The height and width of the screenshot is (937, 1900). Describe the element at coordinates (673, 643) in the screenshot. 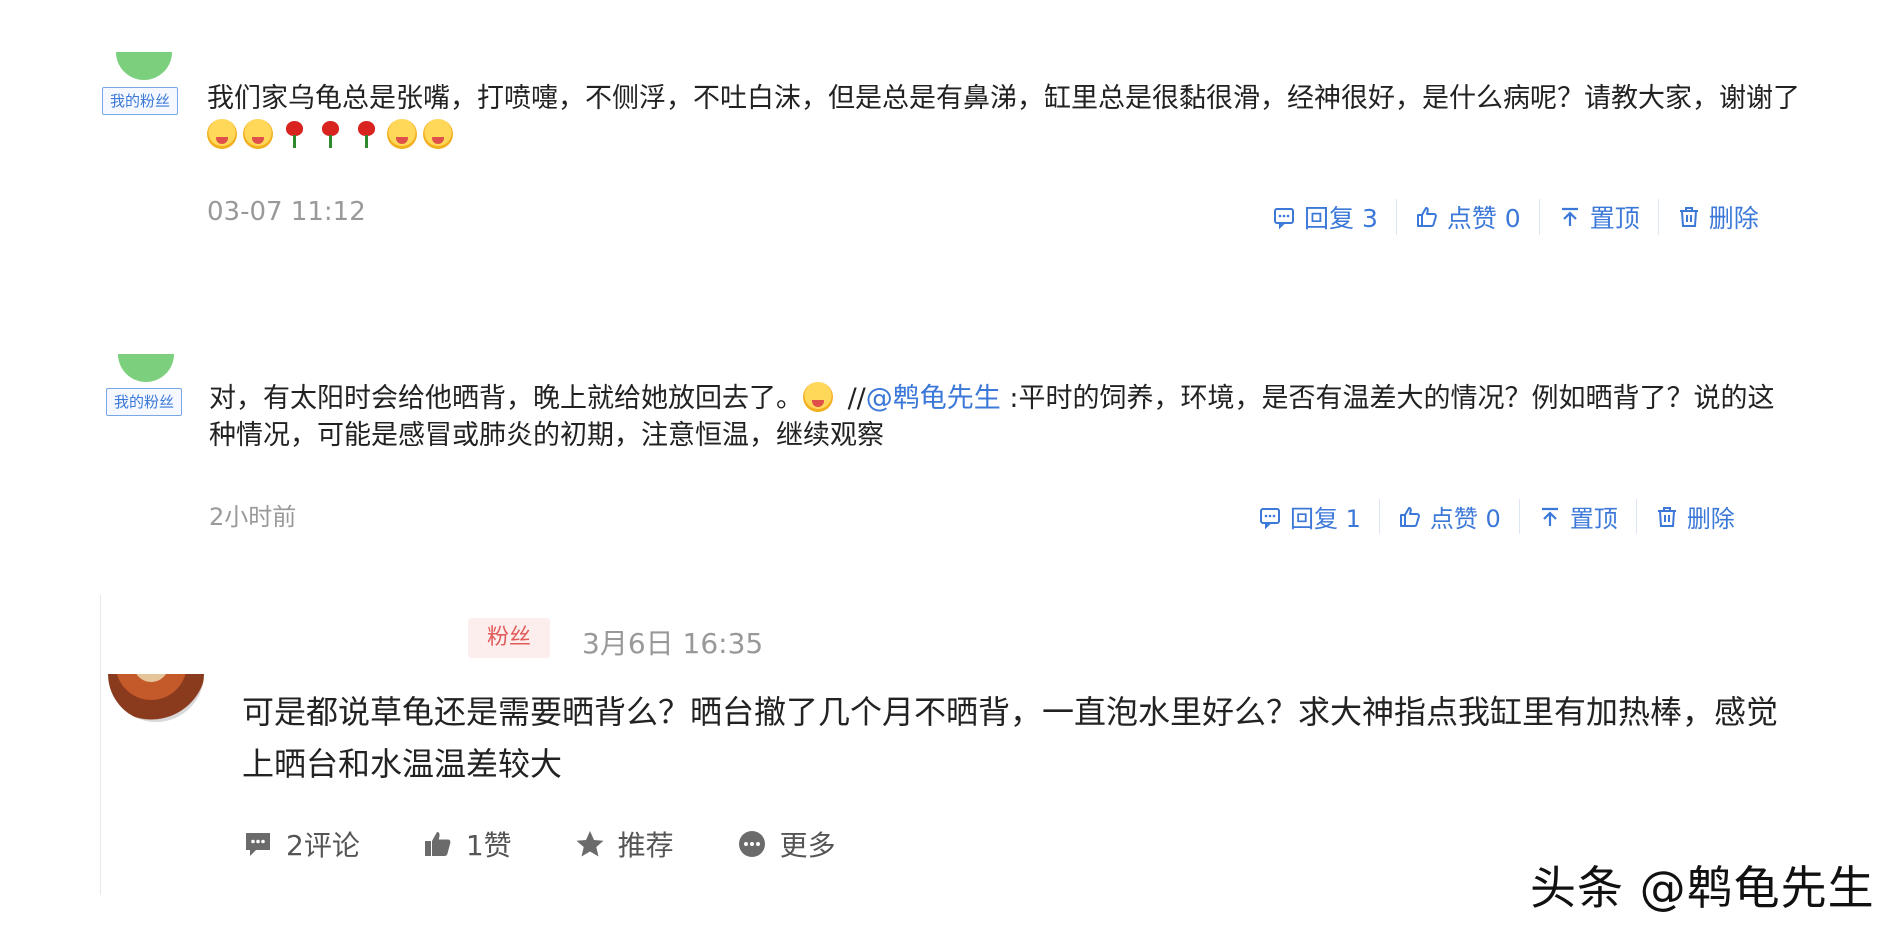

I see `post-time: 3月6日 16:35` at that location.